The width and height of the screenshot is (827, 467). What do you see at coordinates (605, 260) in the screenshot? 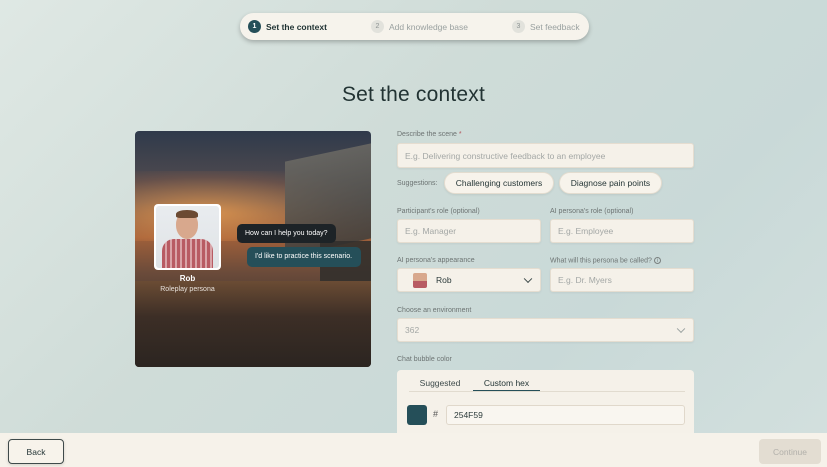
I see `persona-called-label: What will this persona be called? i` at bounding box center [605, 260].